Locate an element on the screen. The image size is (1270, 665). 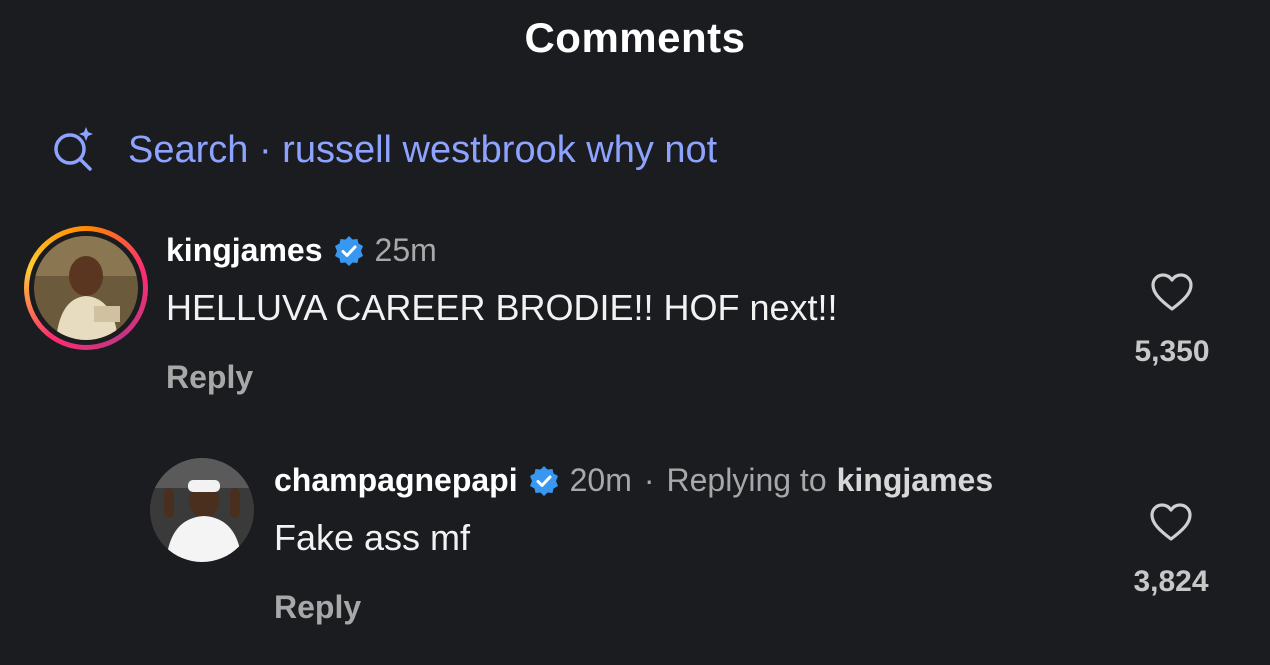
comment-text: HELLUVA CAREER BRODIE!! HOF next!! is located at coordinates (502, 307).